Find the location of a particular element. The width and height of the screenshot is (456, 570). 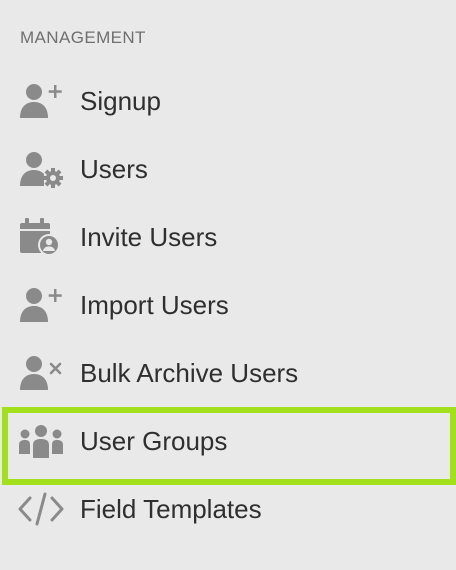

user-times-icon is located at coordinates (41, 373).